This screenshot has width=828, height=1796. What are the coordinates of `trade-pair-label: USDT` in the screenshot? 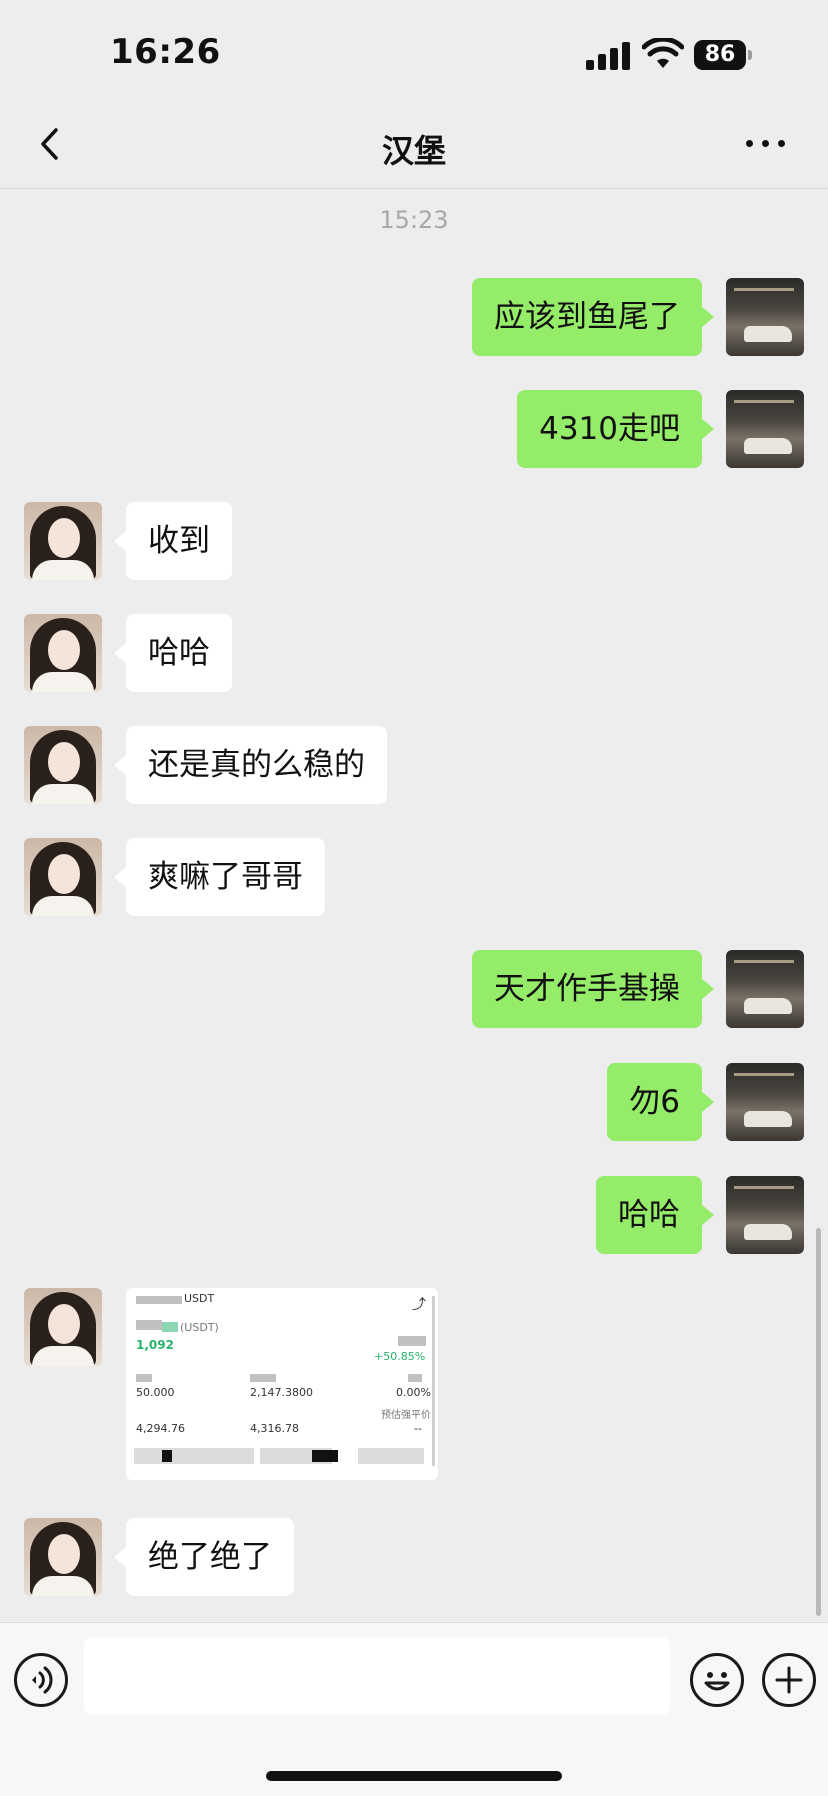 It's located at (199, 1298).